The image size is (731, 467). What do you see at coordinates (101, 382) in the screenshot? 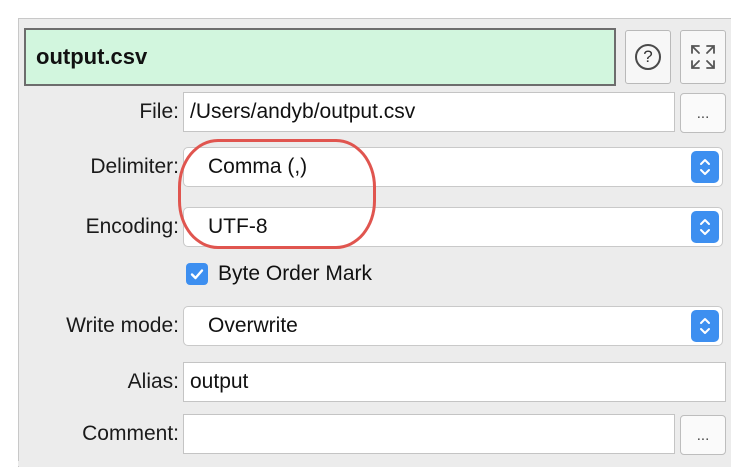
I see `alias-label-wrap: Alias:` at bounding box center [101, 382].